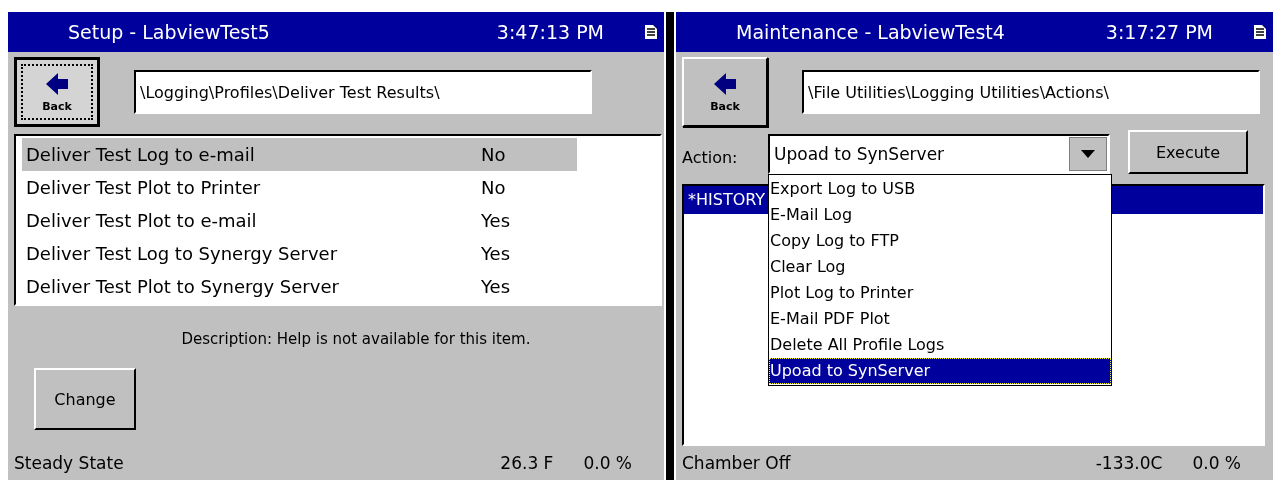 The image size is (1285, 480). What do you see at coordinates (1188, 152) in the screenshot?
I see `execute-button: Execute` at bounding box center [1188, 152].